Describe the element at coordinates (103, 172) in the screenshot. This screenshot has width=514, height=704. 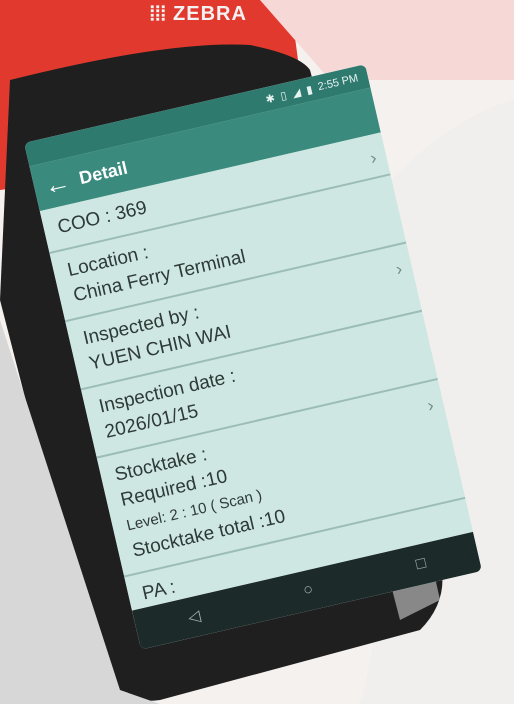
I see `page-title: Detail` at that location.